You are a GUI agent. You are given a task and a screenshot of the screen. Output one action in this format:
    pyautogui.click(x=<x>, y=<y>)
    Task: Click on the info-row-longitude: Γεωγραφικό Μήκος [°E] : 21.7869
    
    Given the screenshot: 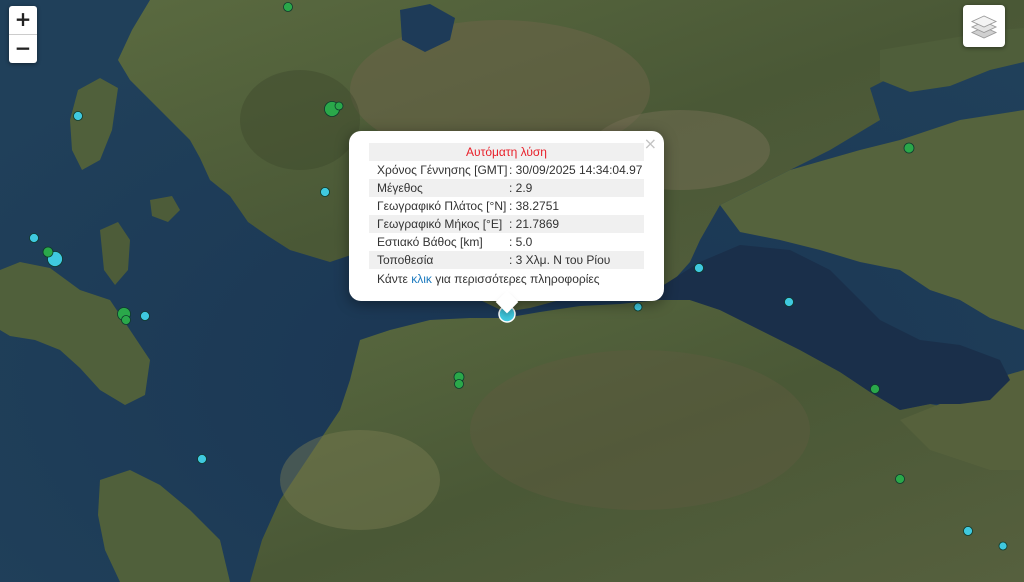 What is the action you would take?
    pyautogui.click(x=506, y=224)
    